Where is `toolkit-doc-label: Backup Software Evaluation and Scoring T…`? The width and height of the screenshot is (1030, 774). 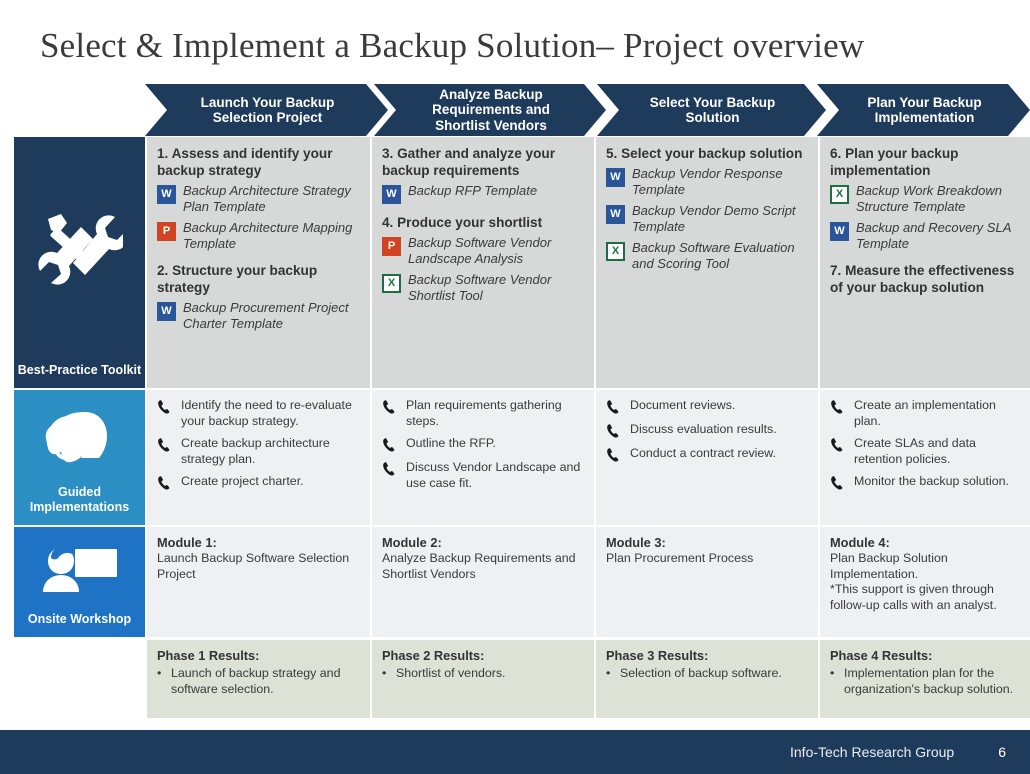
toolkit-doc-label: Backup Software Evaluation and Scoring T… is located at coordinates (713, 255).